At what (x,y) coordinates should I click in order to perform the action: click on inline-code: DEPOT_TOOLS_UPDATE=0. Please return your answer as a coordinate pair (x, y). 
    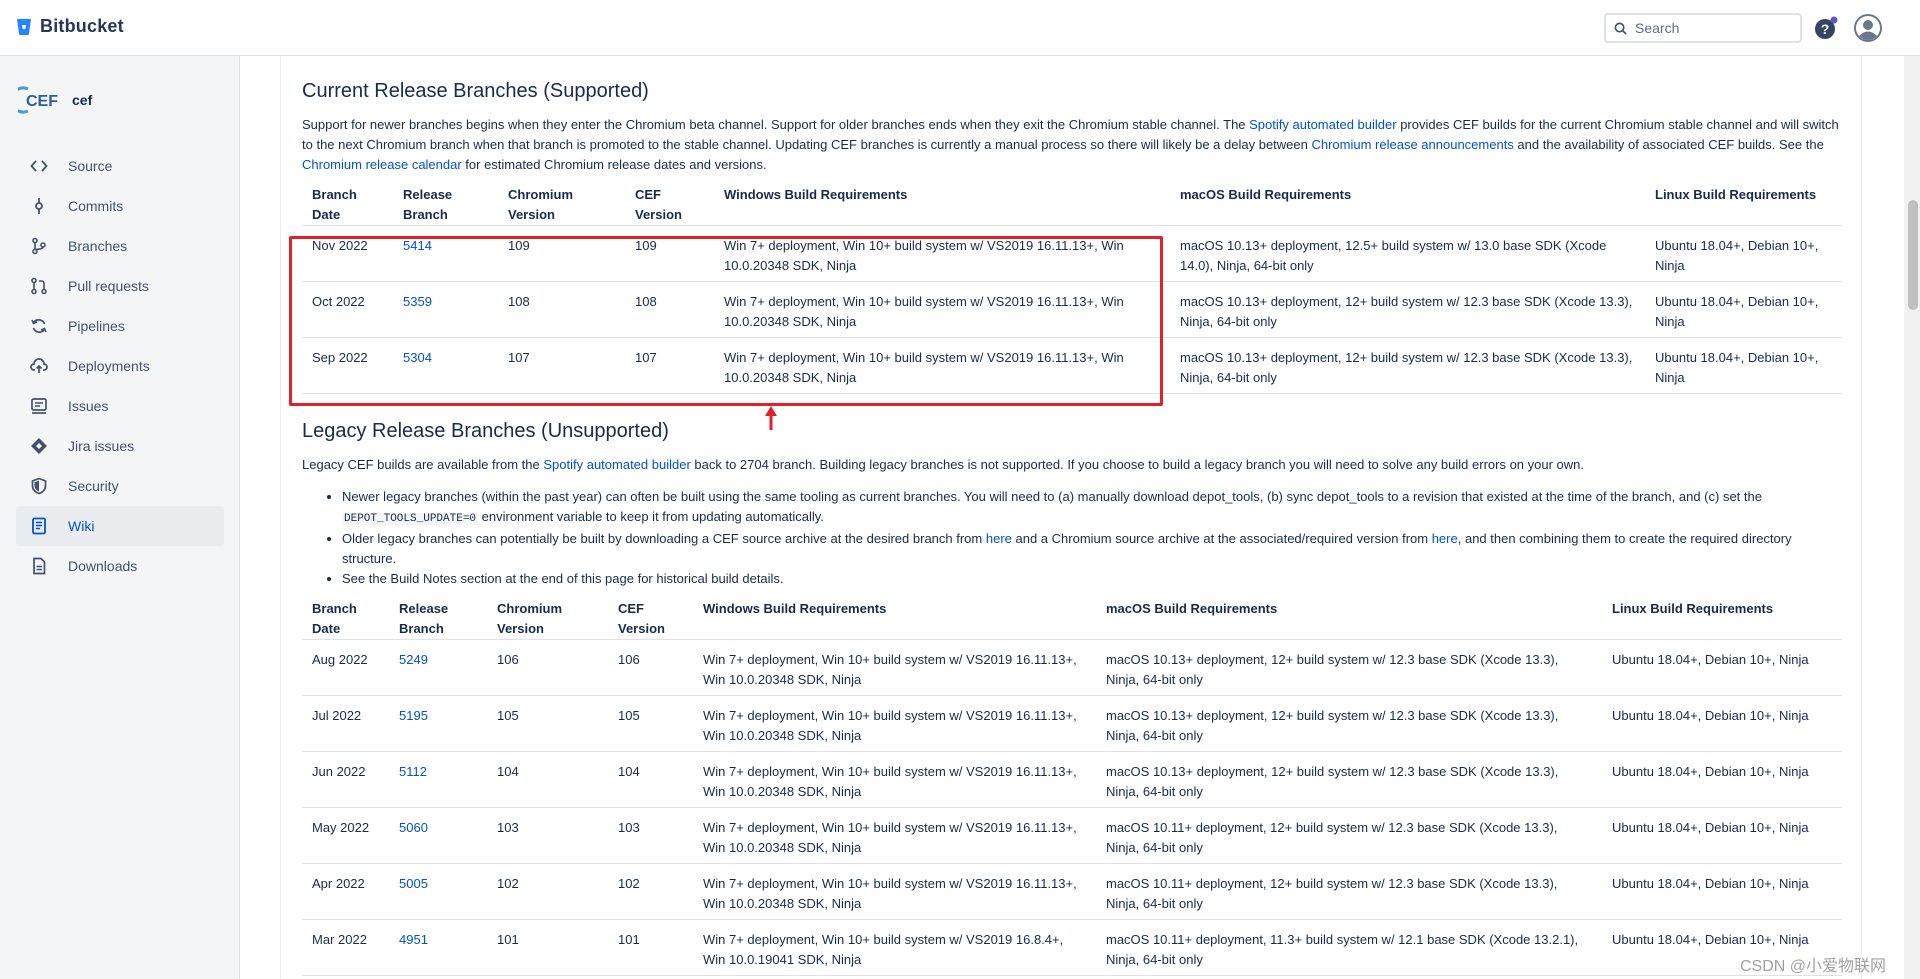
    Looking at the image, I should click on (410, 519).